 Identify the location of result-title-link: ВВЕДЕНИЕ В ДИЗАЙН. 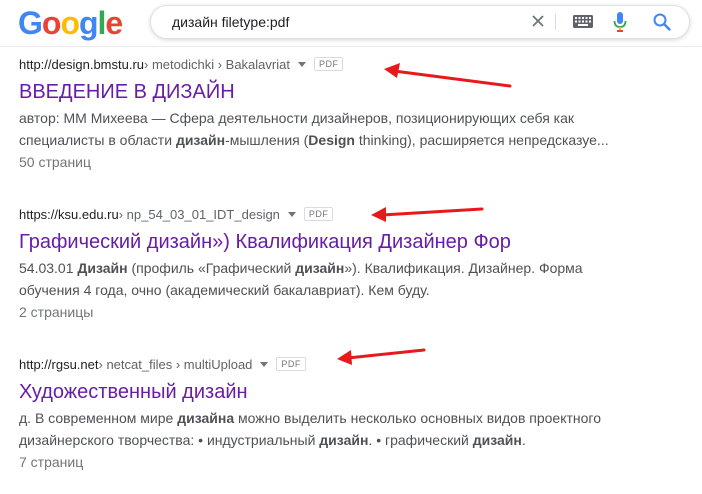
(319, 92).